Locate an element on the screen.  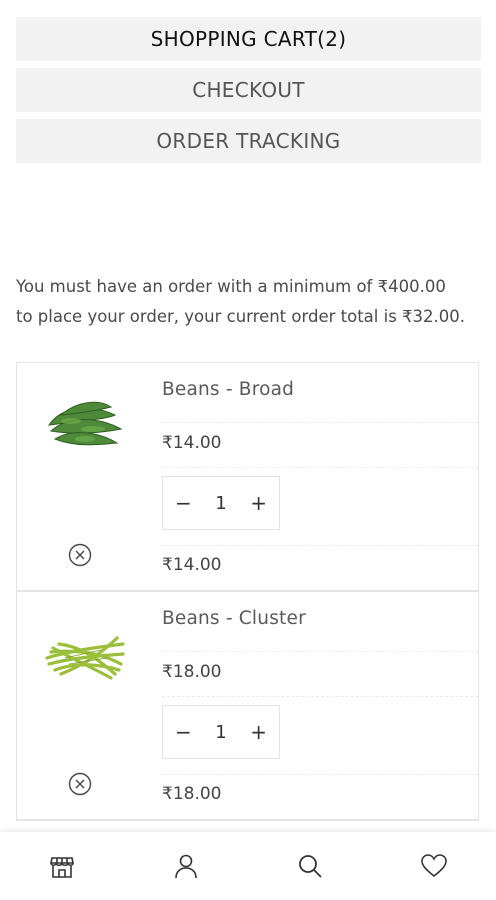
store-nav-button is located at coordinates (62, 866).